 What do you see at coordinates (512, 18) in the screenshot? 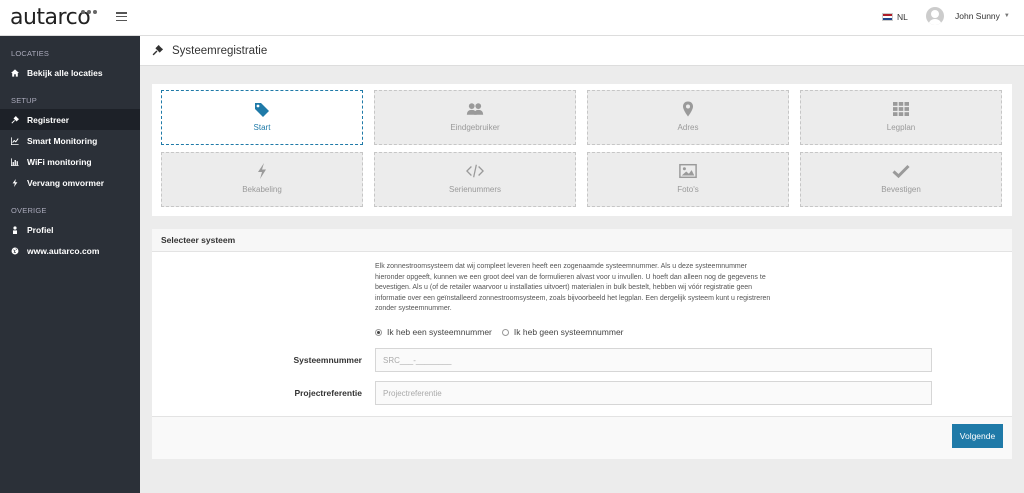
I see `top-bar: autarco NL John Sunny ▼` at bounding box center [512, 18].